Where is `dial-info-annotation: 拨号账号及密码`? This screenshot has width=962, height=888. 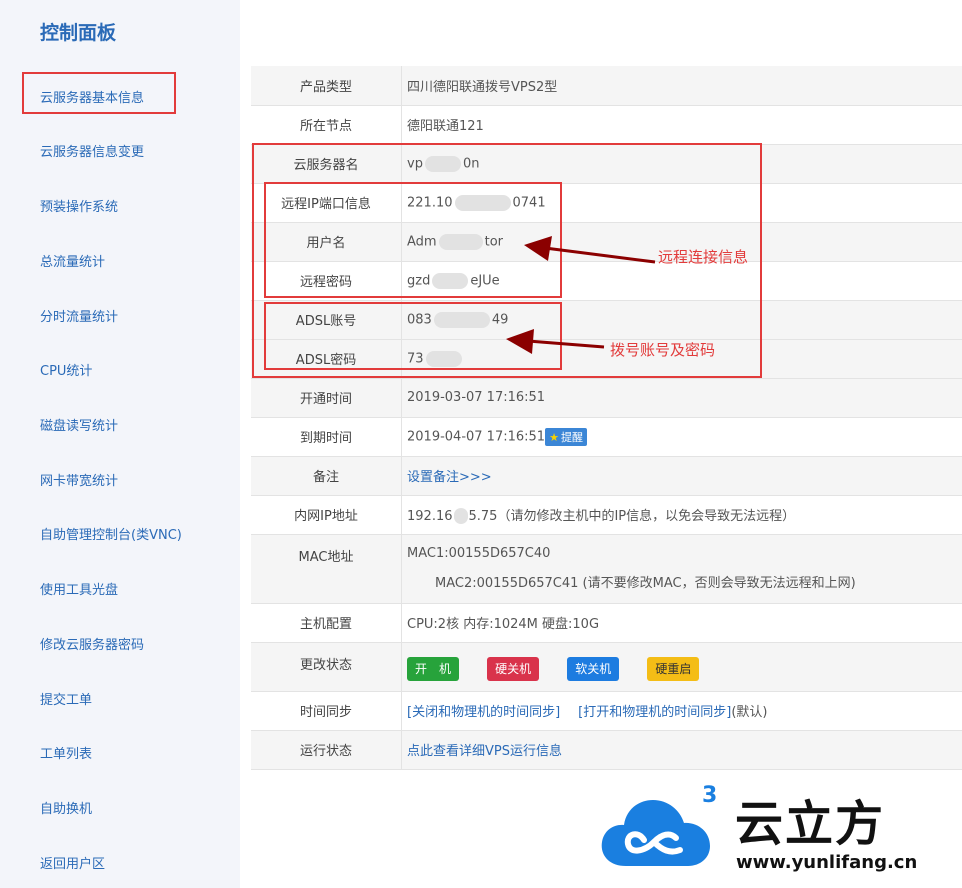 dial-info-annotation: 拨号账号及密码 is located at coordinates (663, 350).